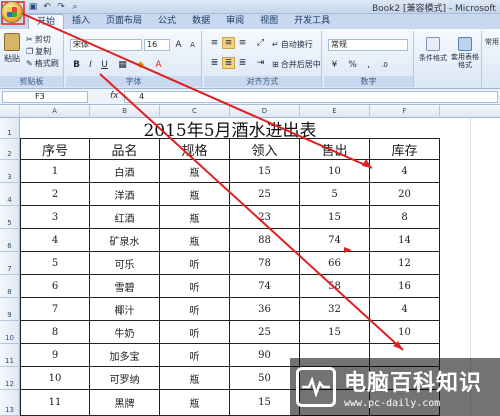 This screenshot has height=416, width=500. Describe the element at coordinates (55, 111) in the screenshot. I see `column-header-a: A` at that location.